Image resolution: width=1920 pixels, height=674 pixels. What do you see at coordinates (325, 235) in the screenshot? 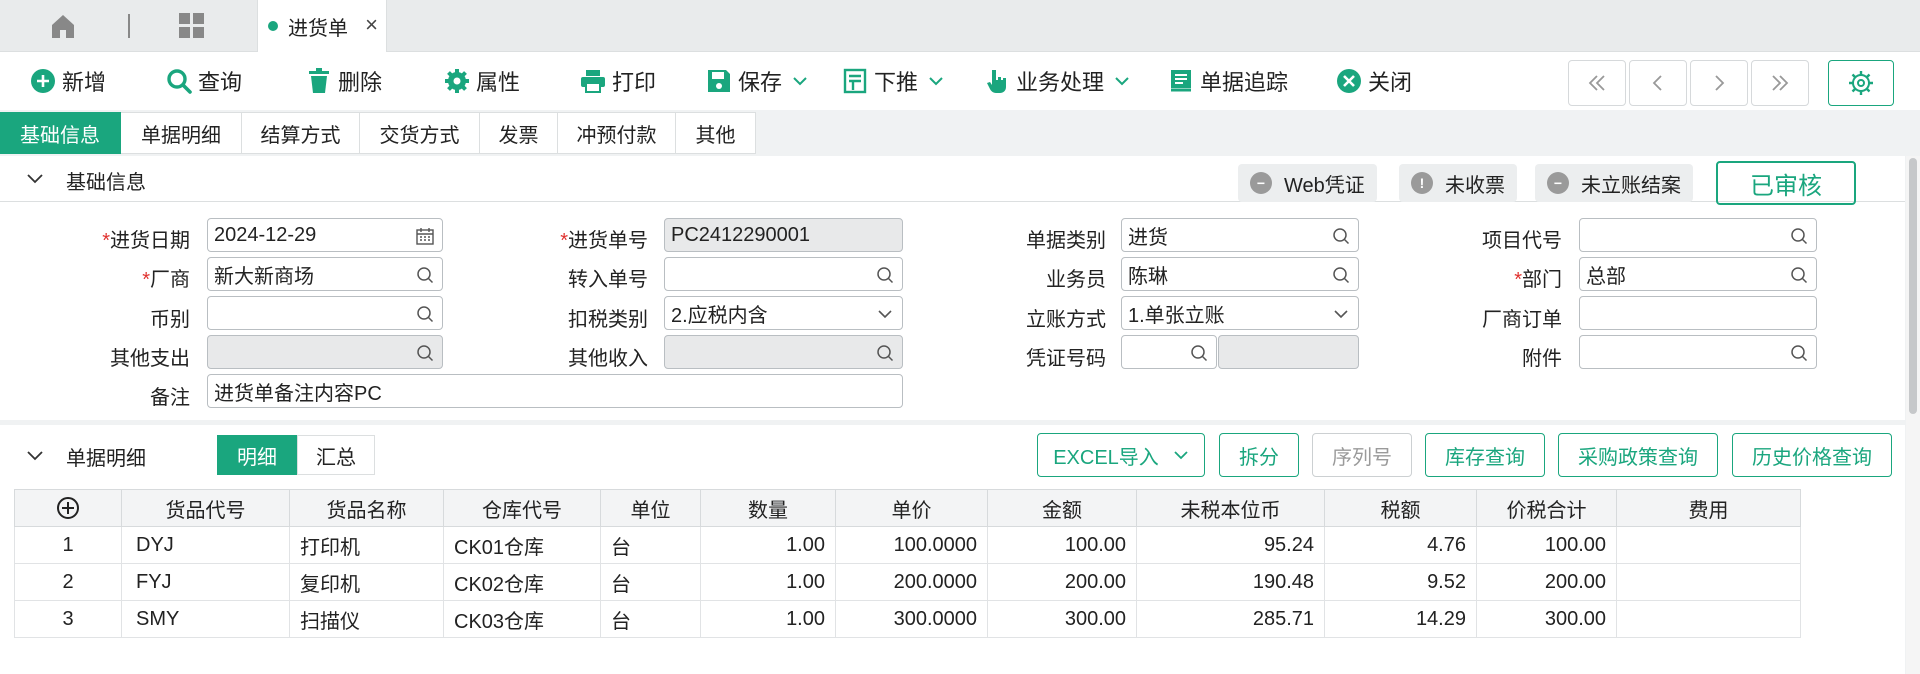
I see `date-field: 2024-12-29` at bounding box center [325, 235].